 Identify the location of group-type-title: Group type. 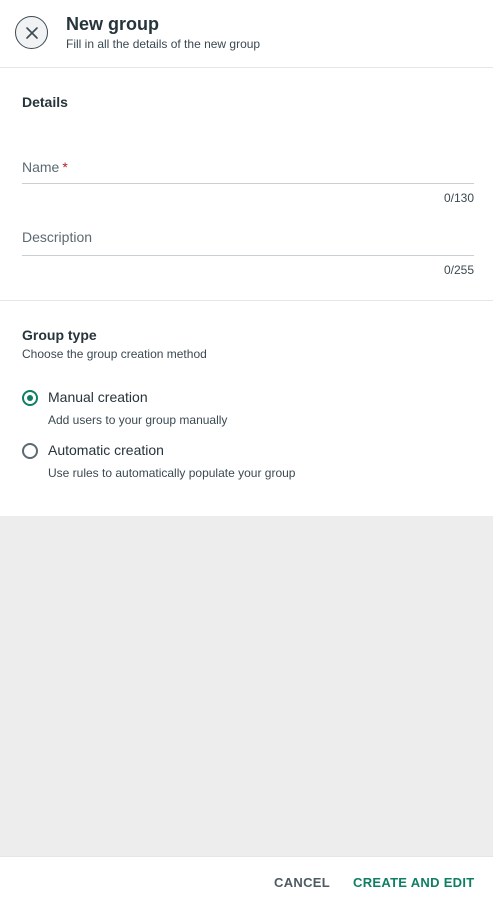
(59, 335).